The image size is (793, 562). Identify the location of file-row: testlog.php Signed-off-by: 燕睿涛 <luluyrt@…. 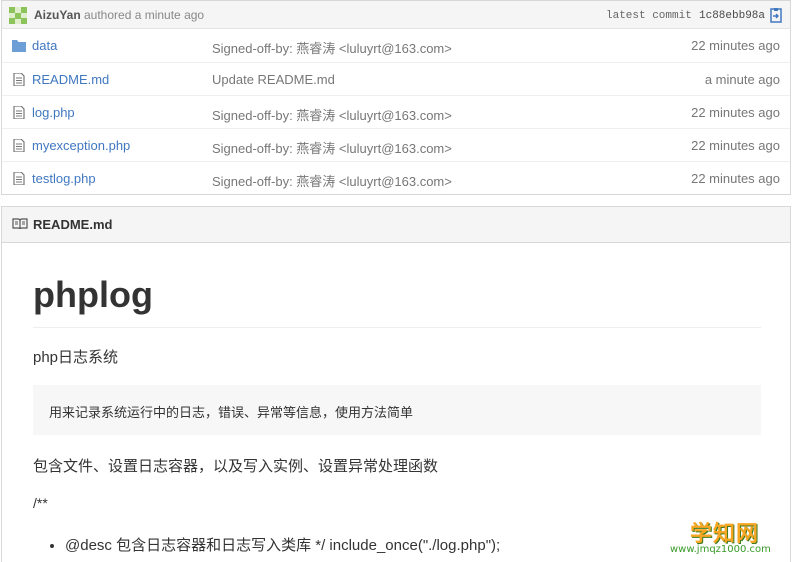
(396, 177).